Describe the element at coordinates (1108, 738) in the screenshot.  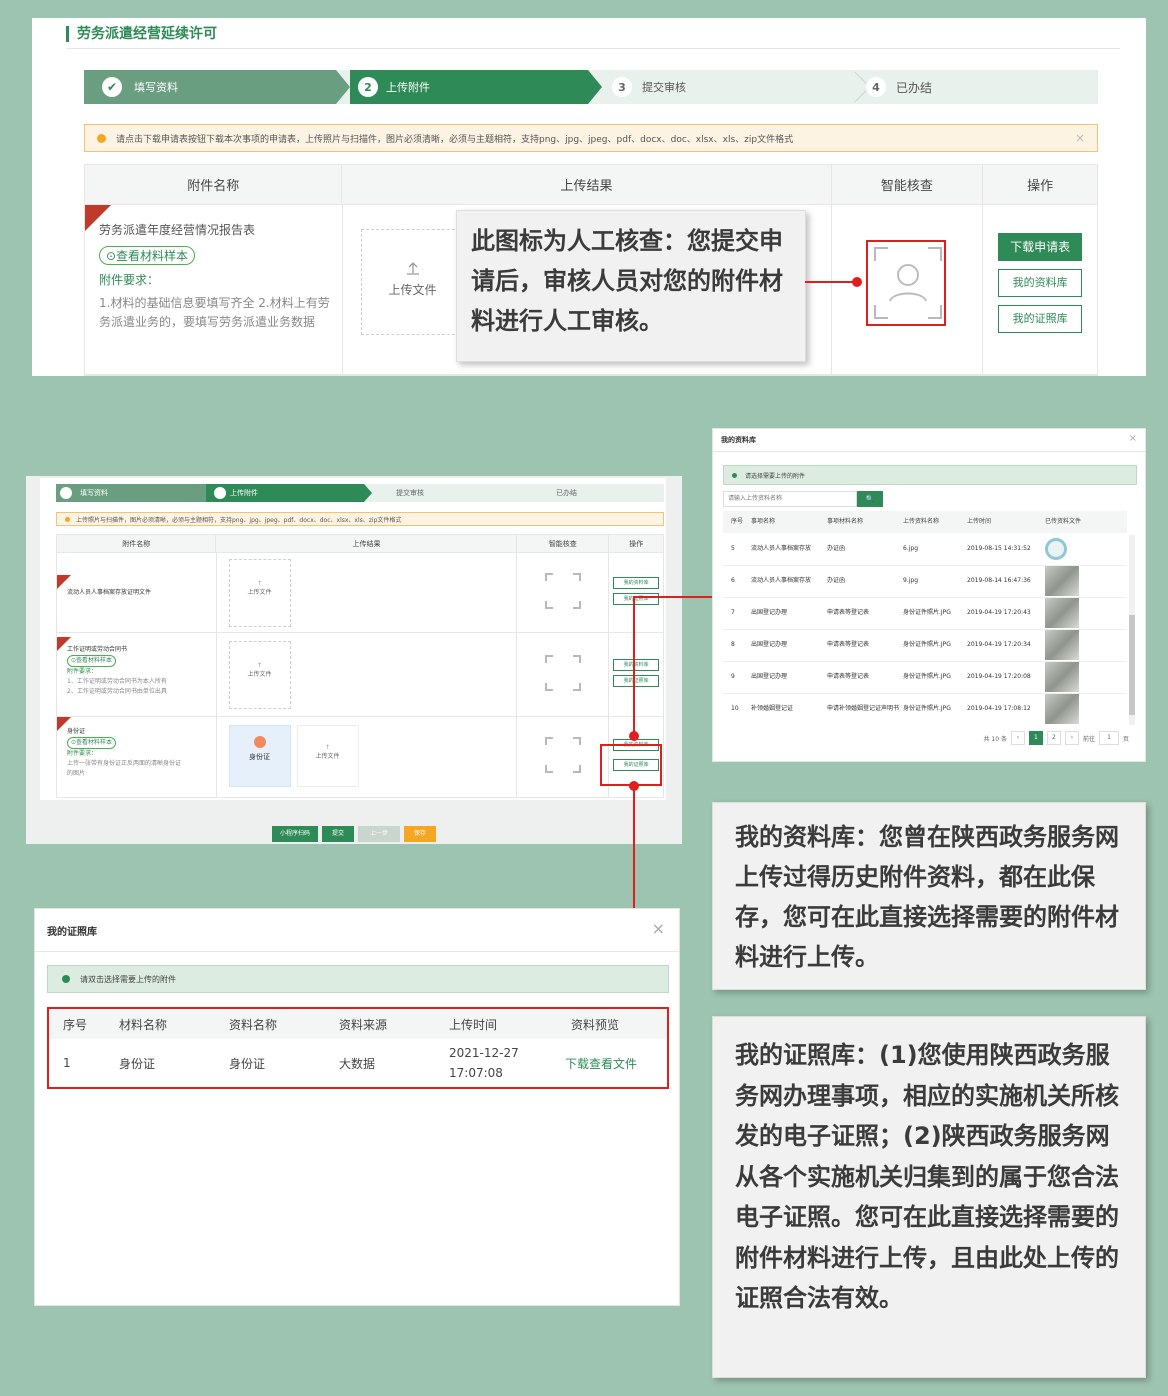
I see `page-input: 1` at that location.